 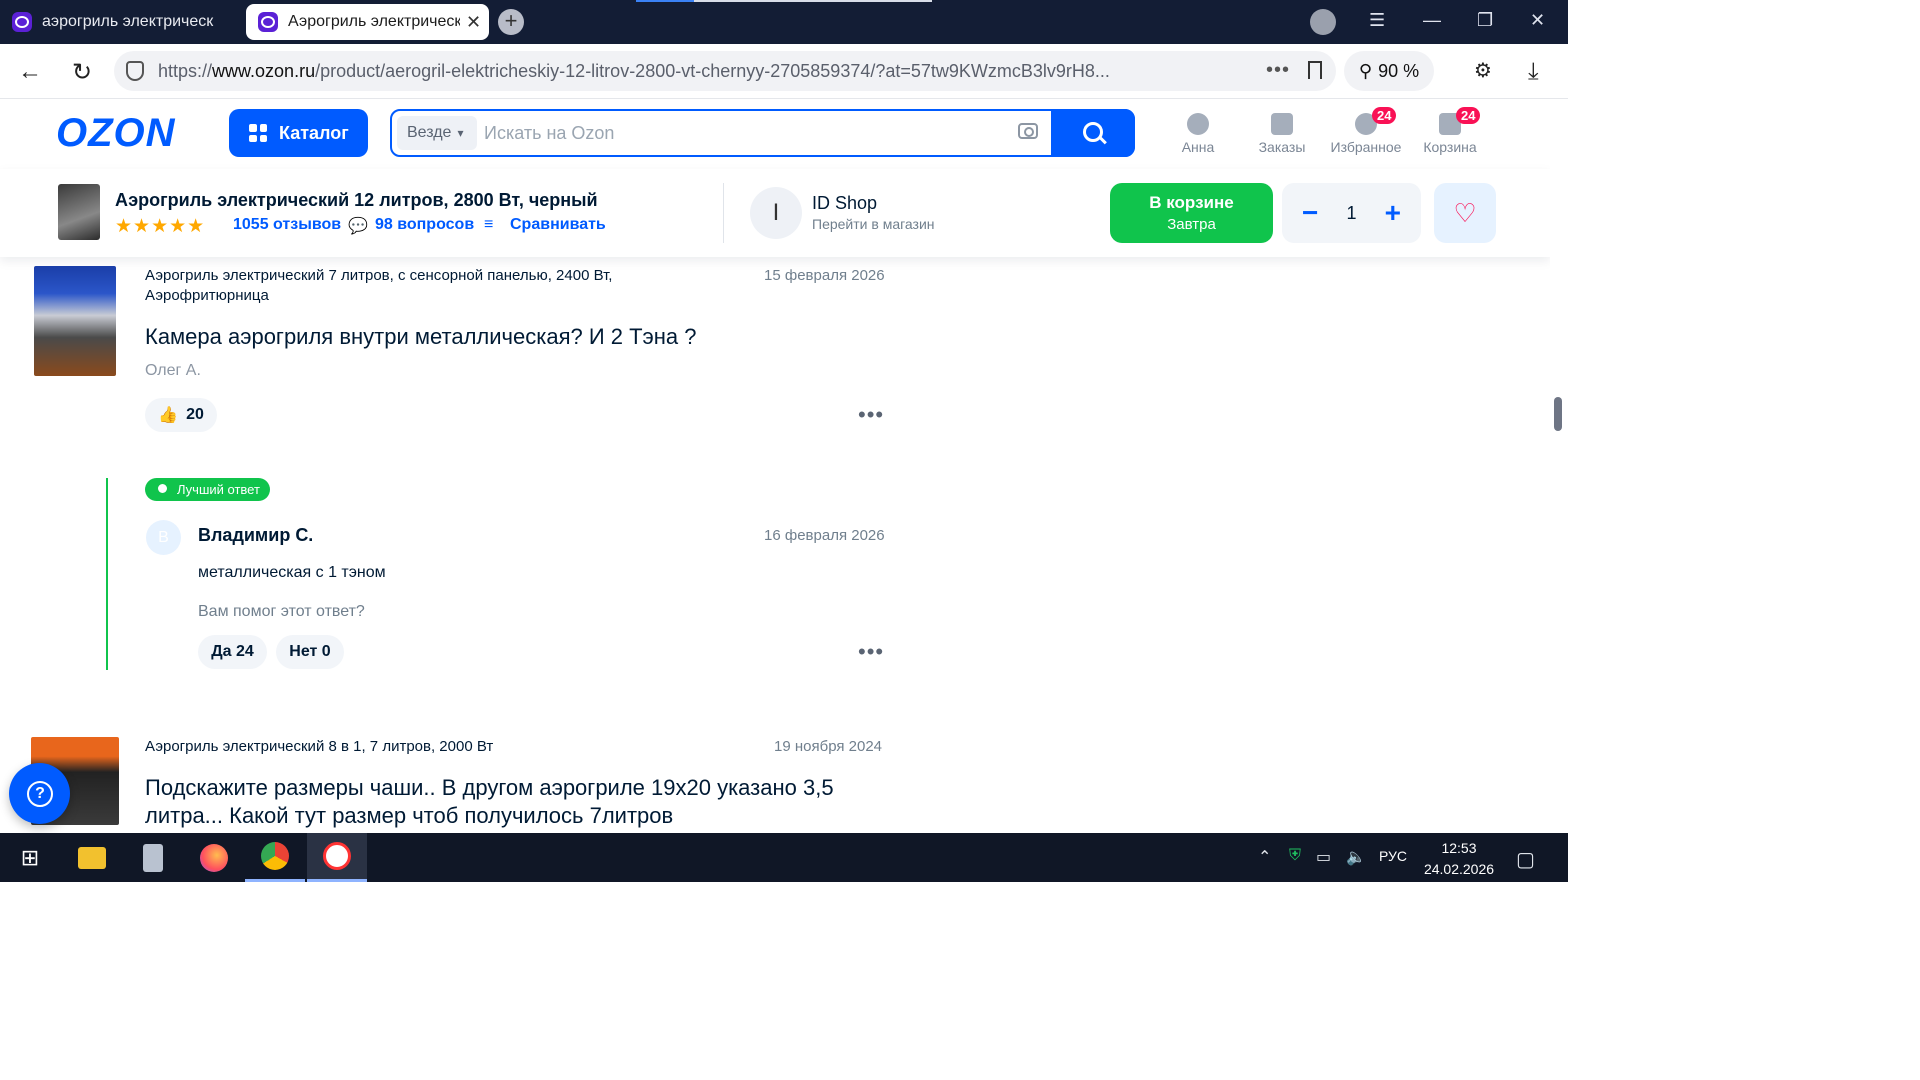 What do you see at coordinates (292, 572) in the screenshot?
I see `answer-text: металлическая с 1 тэном` at bounding box center [292, 572].